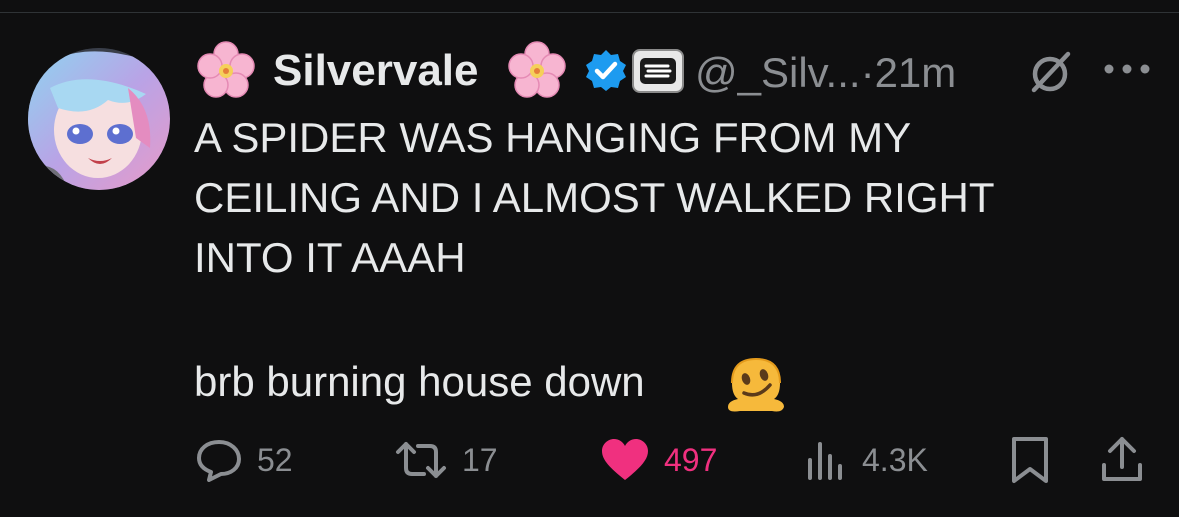 This screenshot has width=1179, height=517. What do you see at coordinates (658, 460) in the screenshot?
I see `like-button: 497` at bounding box center [658, 460].